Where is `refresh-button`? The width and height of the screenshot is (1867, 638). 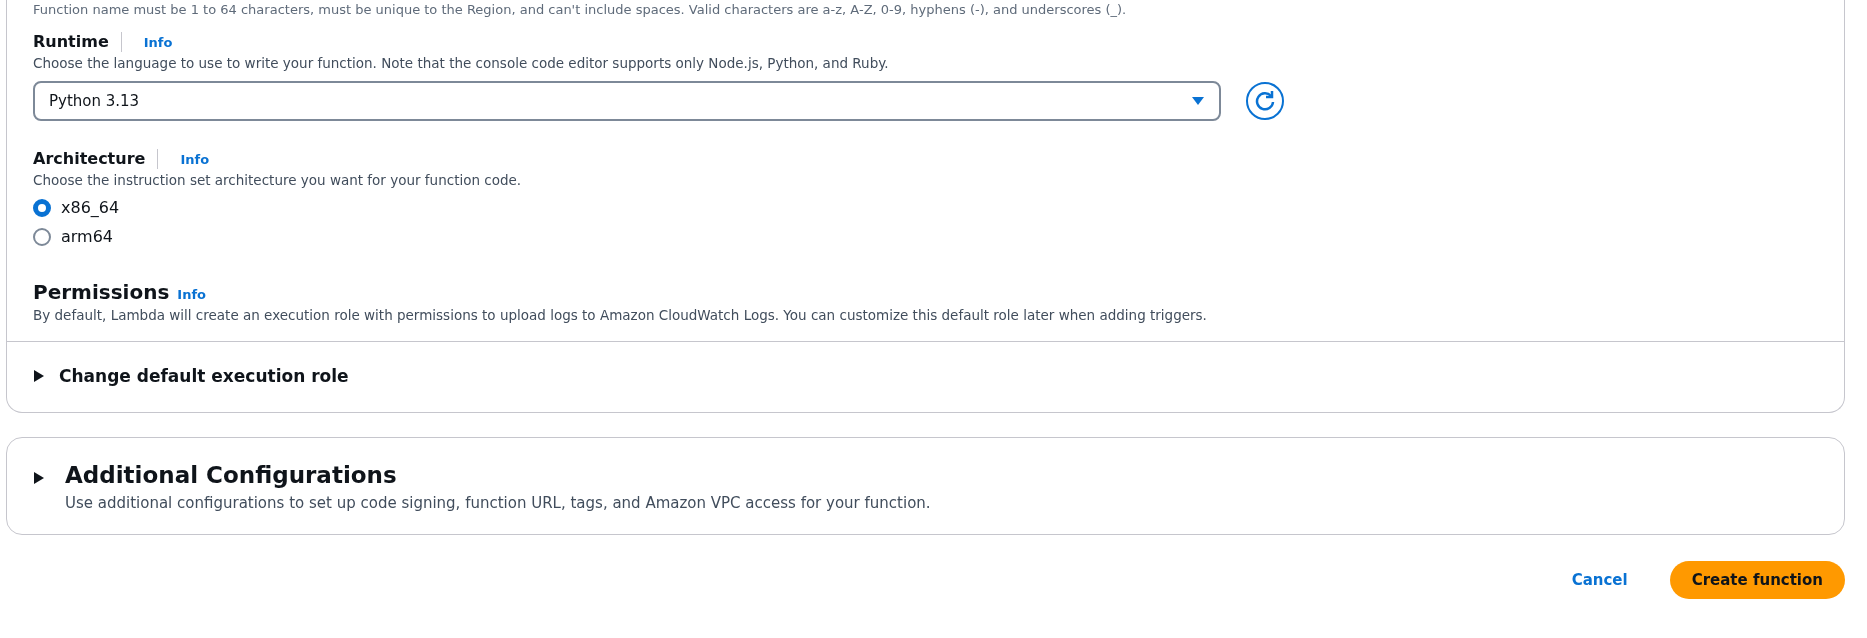
refresh-button is located at coordinates (1265, 101).